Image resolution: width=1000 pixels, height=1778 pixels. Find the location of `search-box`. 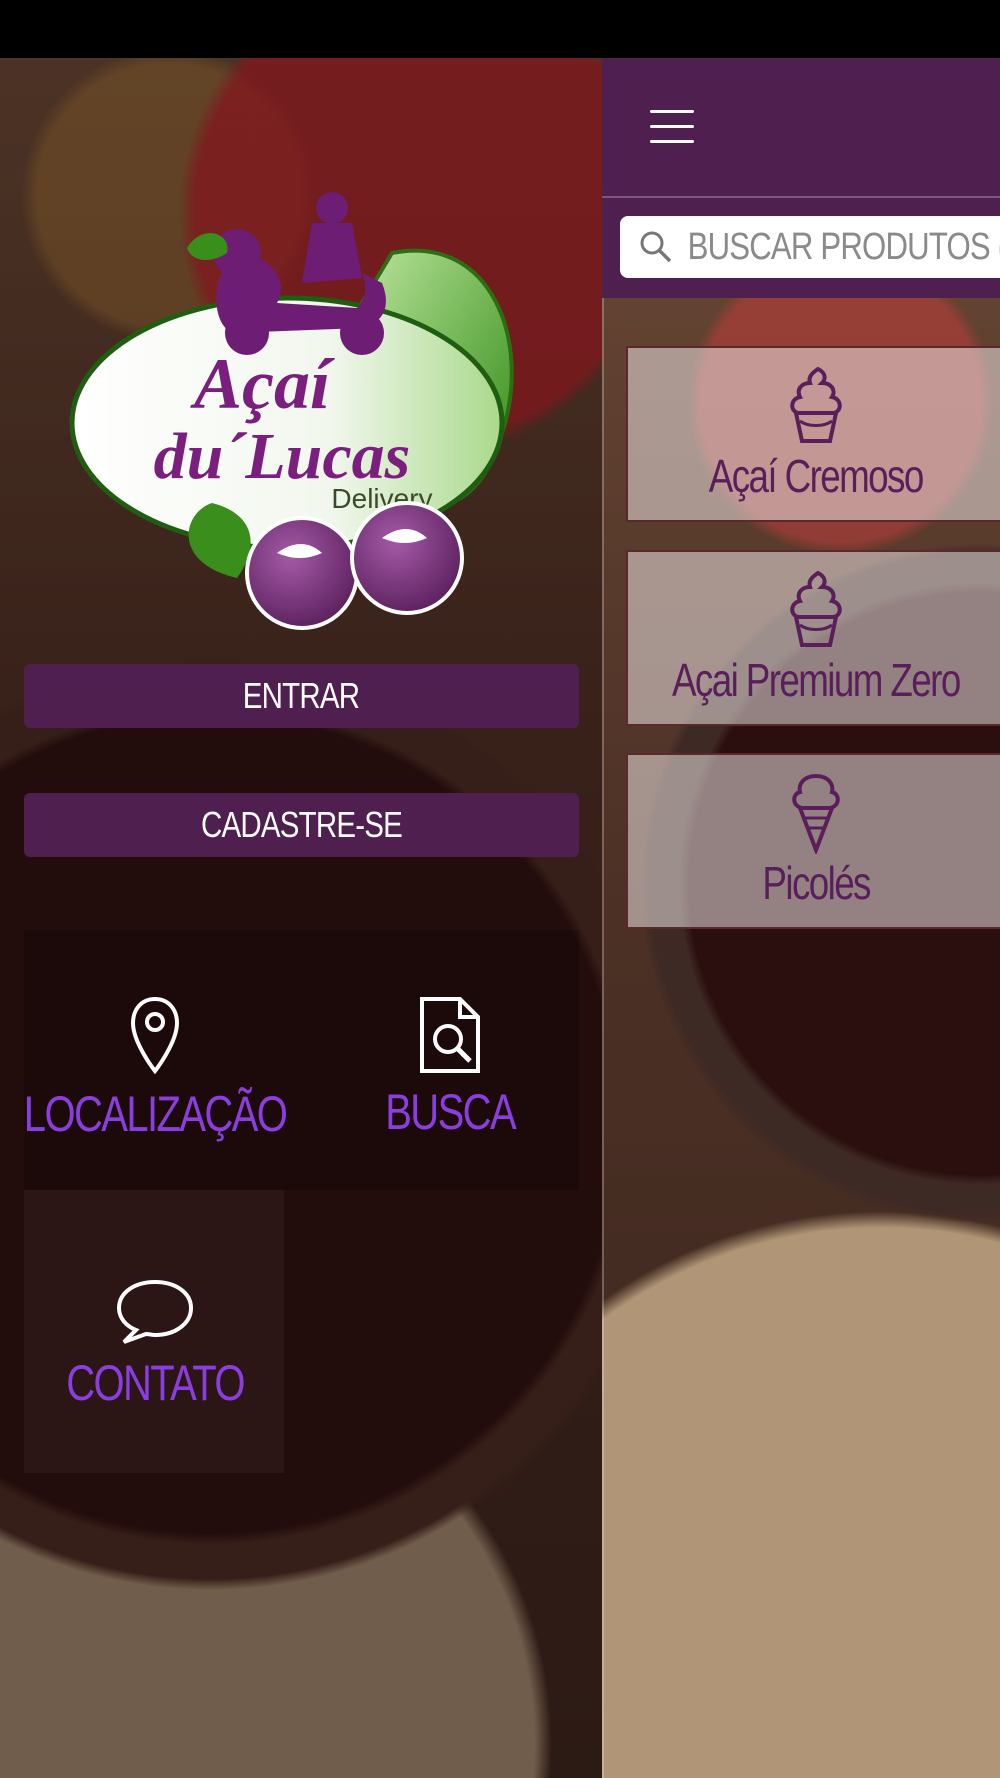

search-box is located at coordinates (810, 247).